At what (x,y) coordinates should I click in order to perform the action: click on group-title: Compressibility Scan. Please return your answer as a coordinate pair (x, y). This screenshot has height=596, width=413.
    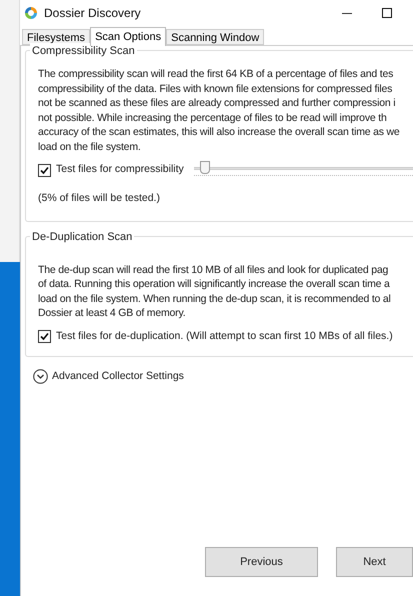
    Looking at the image, I should click on (83, 51).